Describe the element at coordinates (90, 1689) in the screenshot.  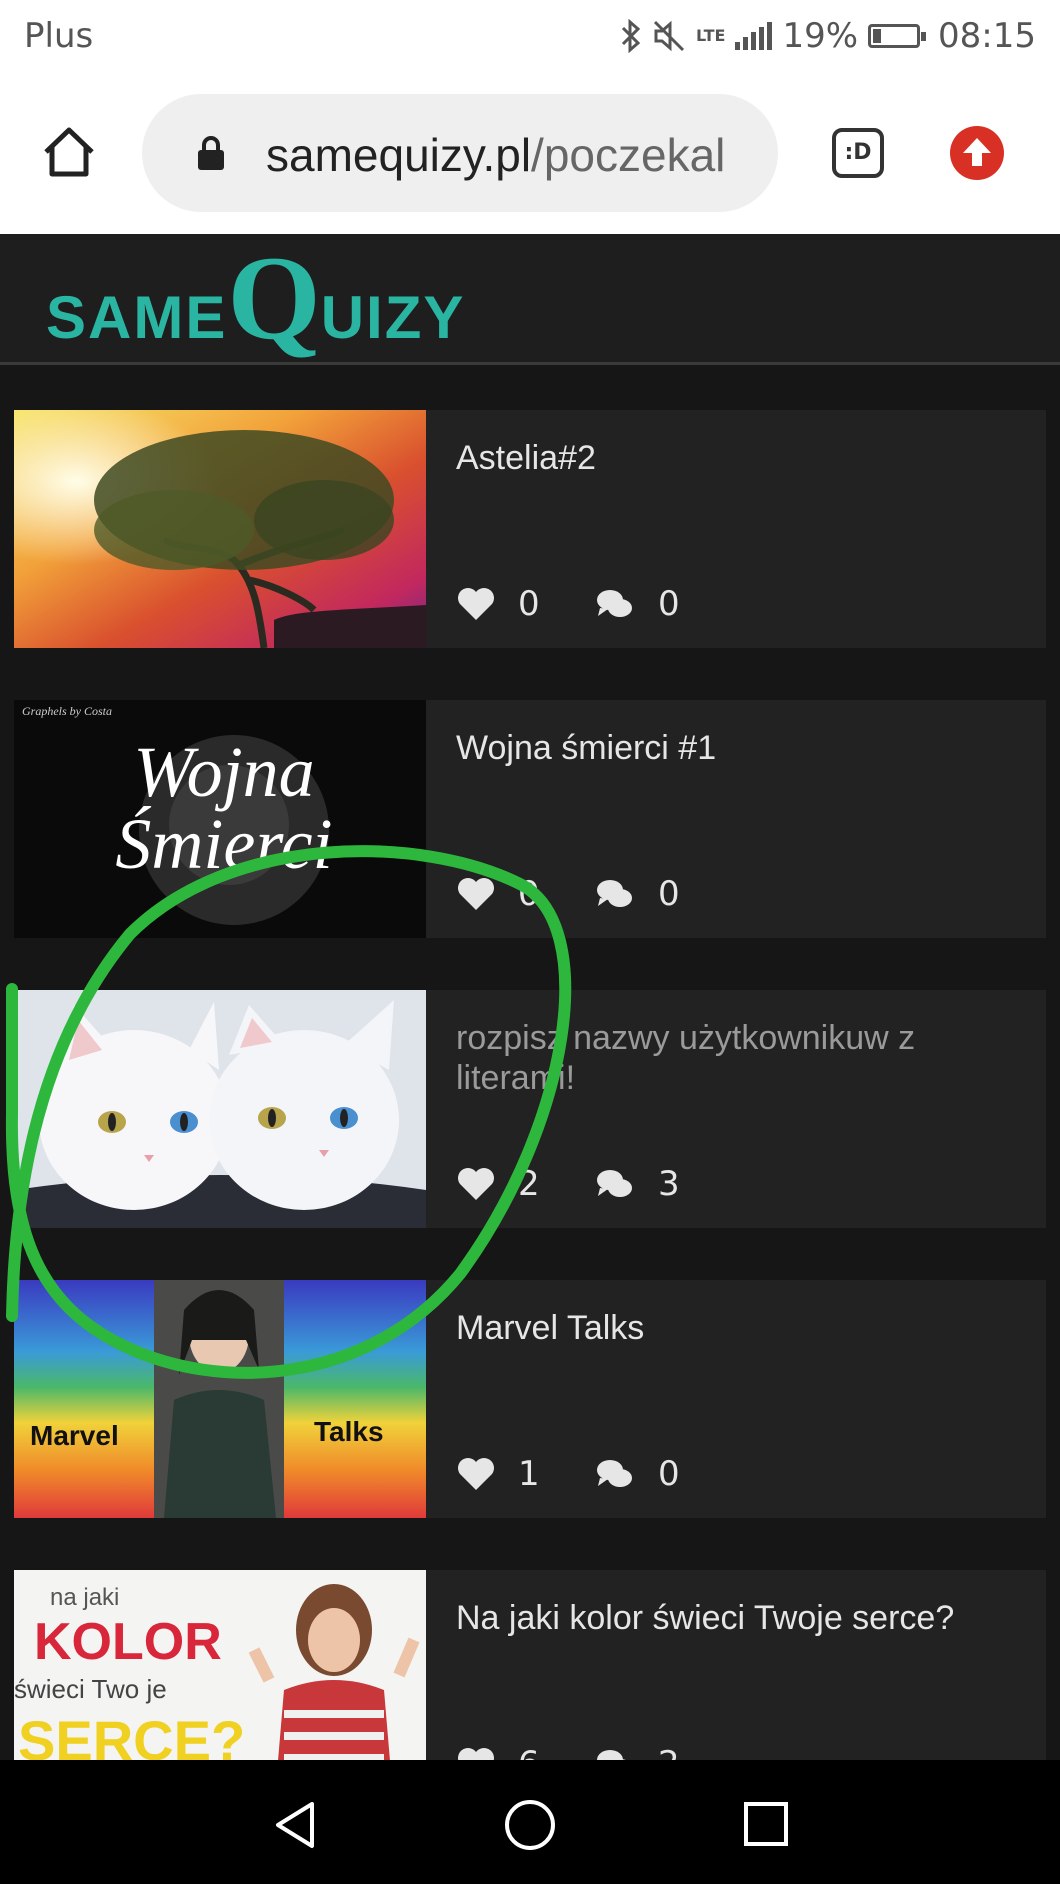
I see `thumb-line-3: świeci Two je` at that location.